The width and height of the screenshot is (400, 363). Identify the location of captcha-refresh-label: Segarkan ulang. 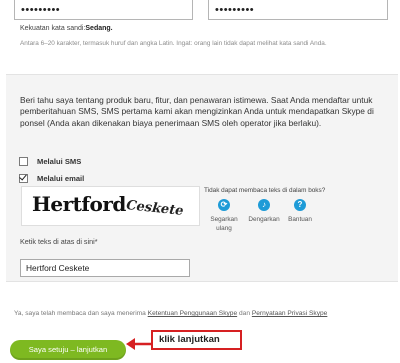
(224, 224).